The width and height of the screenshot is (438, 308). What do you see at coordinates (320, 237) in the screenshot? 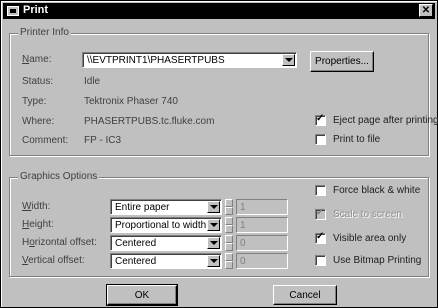
I see `visible-area-only-checkbox` at bounding box center [320, 237].